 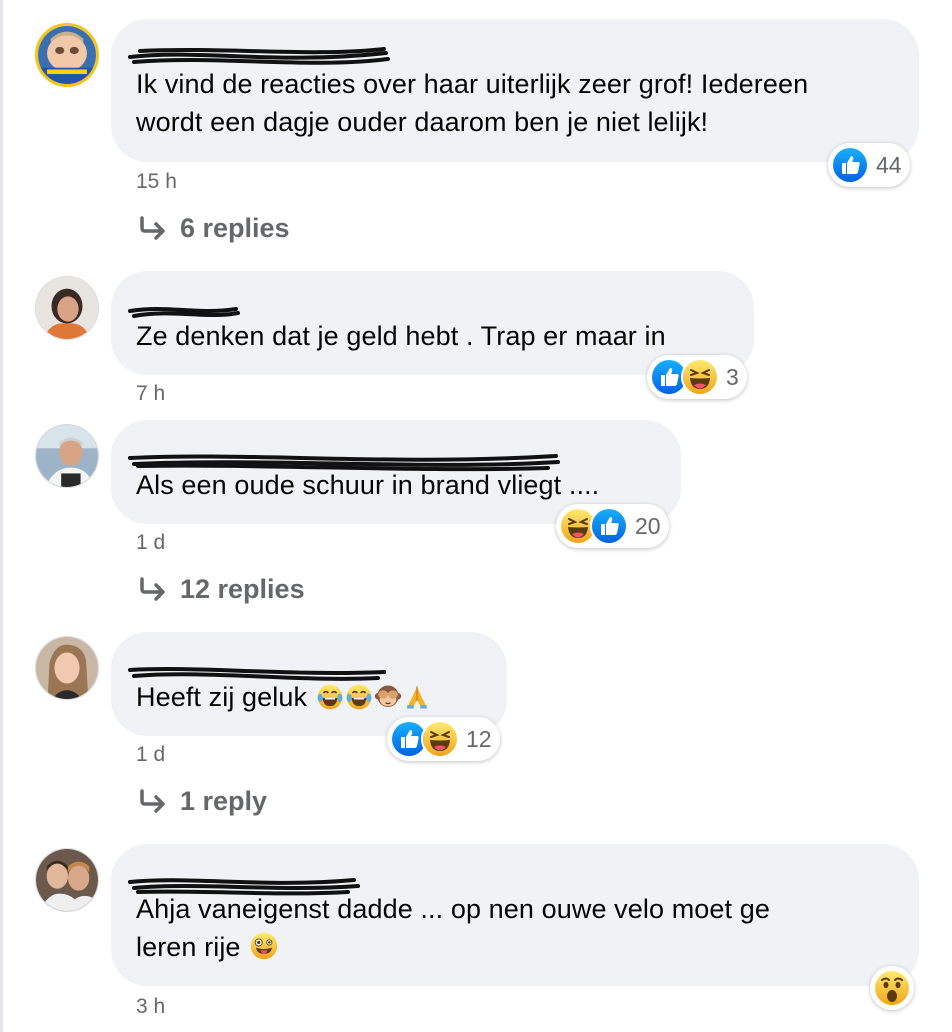 I want to click on view-replies-link: 6 replies, so click(x=214, y=228).